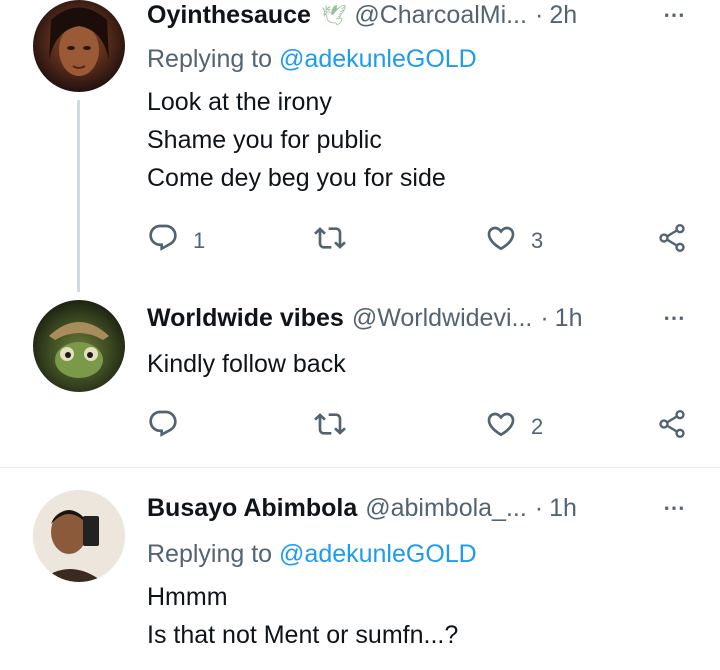 Image resolution: width=720 pixels, height=670 pixels. Describe the element at coordinates (264, 140) in the screenshot. I see `tweet-line: Shame you for public` at that location.